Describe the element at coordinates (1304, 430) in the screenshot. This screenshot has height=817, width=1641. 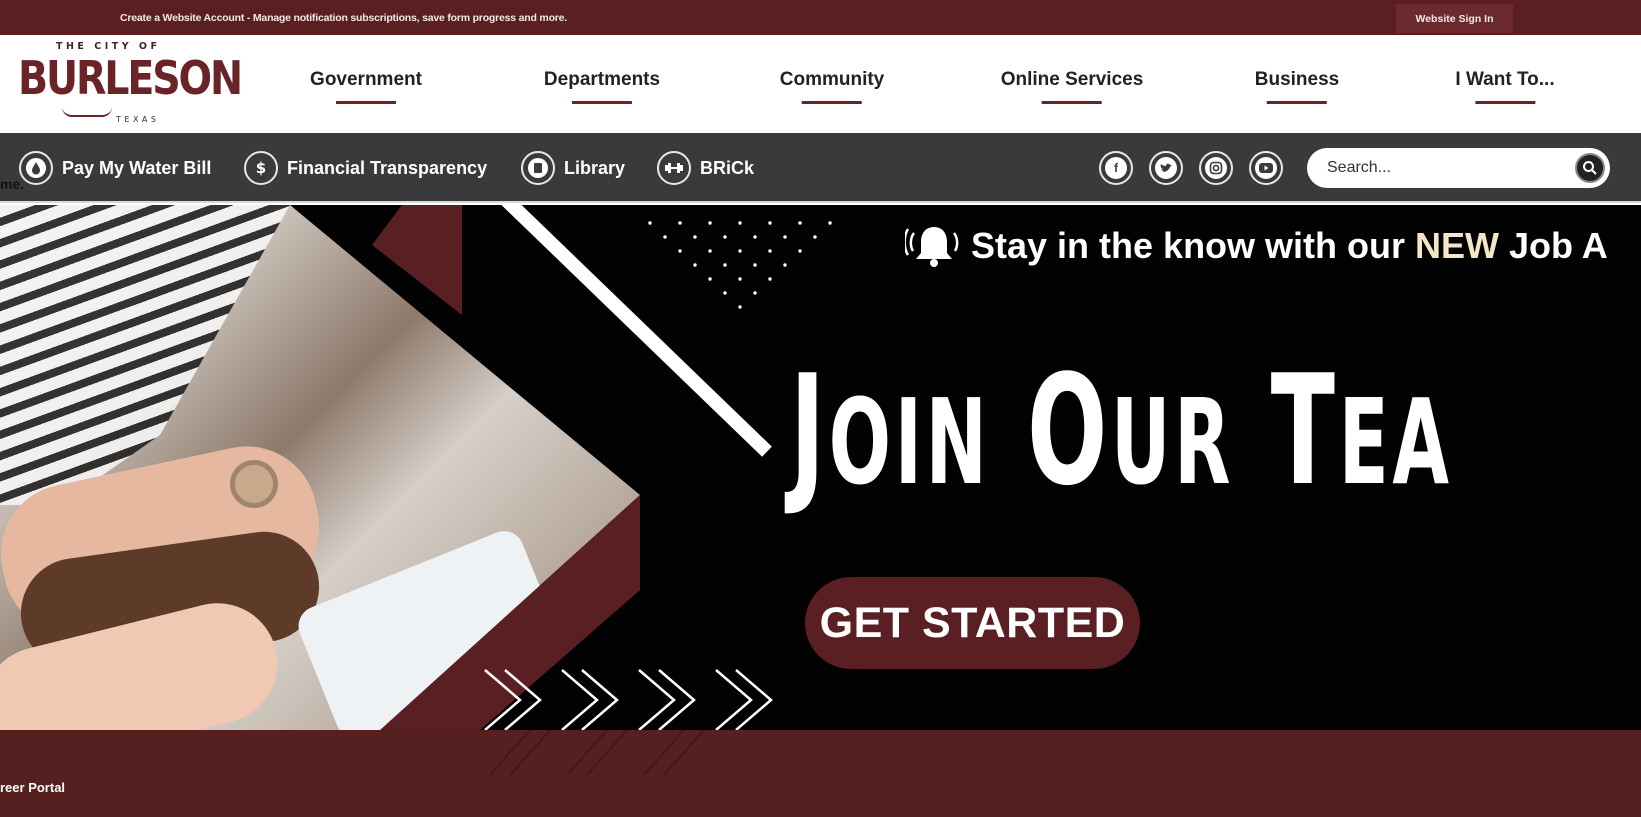
I see `headline-letter: T` at that location.